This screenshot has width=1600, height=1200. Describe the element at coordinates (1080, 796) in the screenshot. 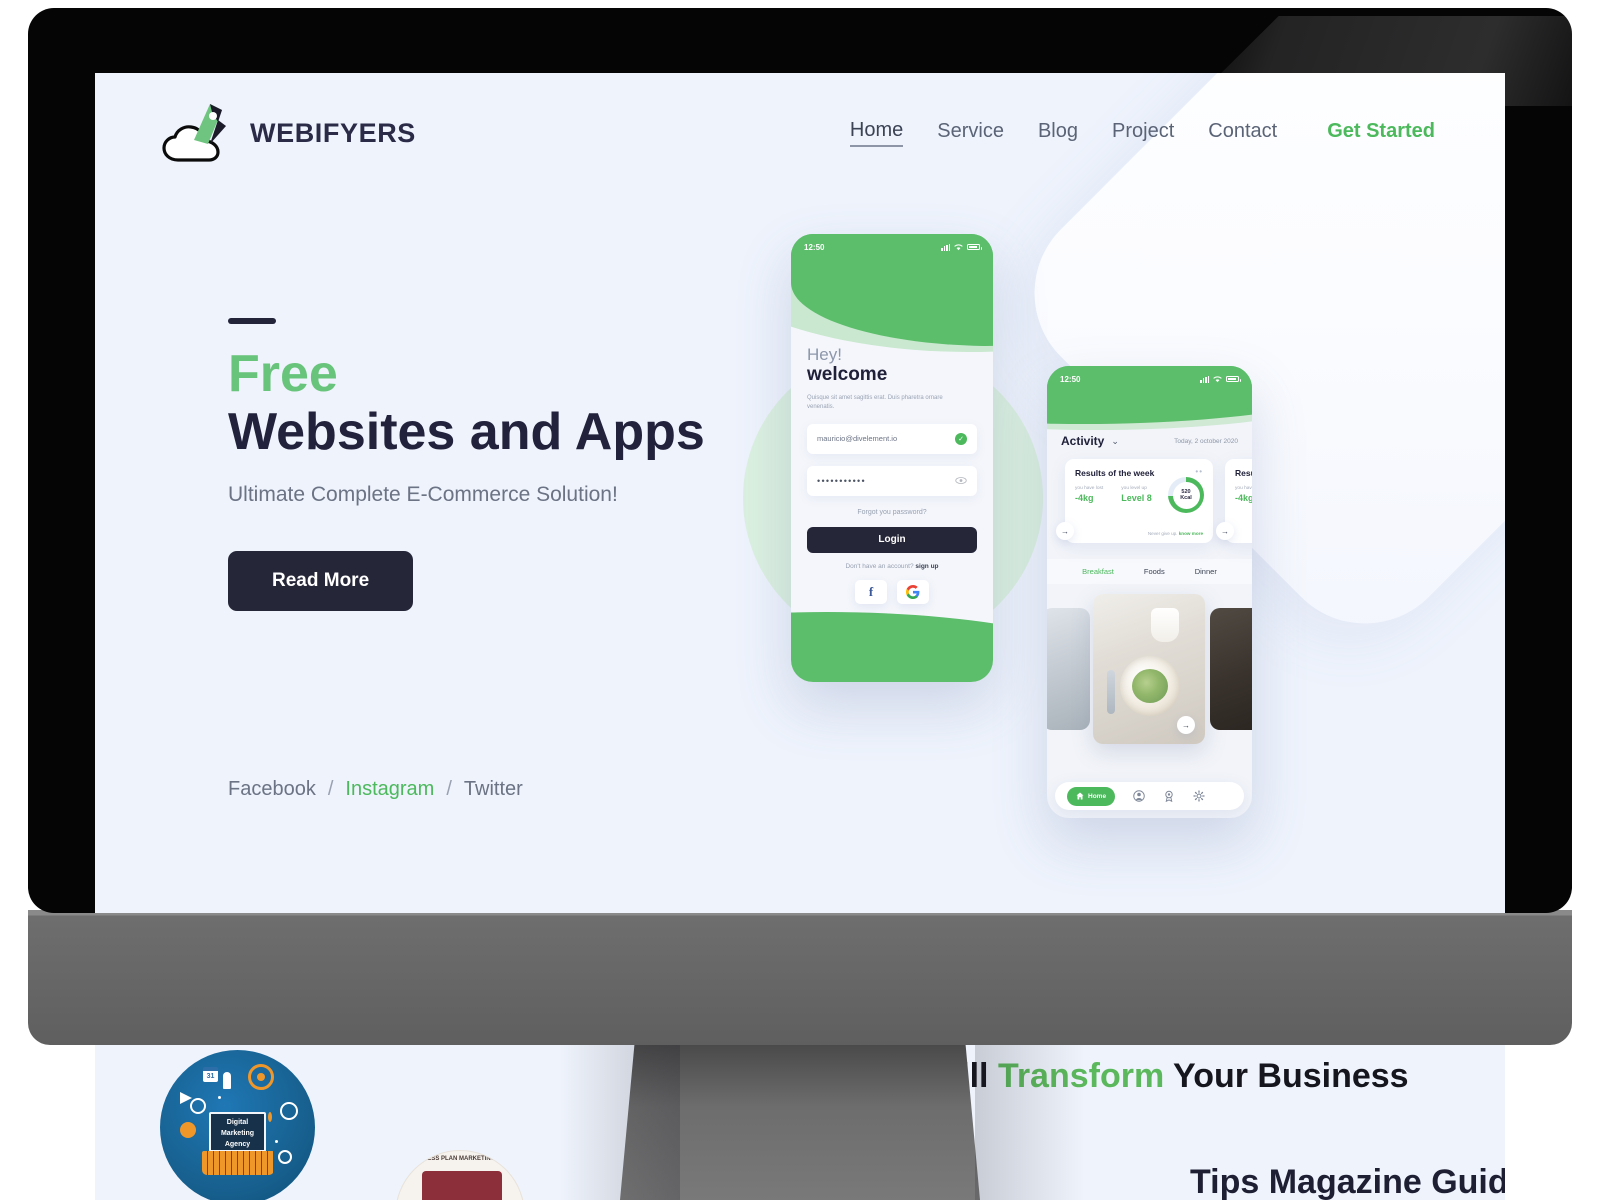

I see `home-icon` at that location.